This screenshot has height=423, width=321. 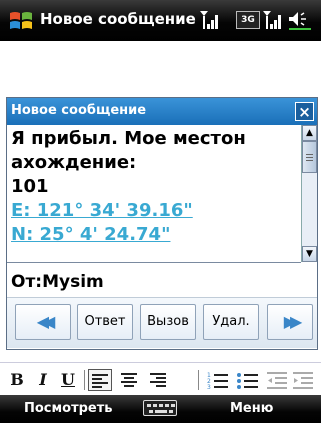 What do you see at coordinates (105, 322) in the screenshot?
I see `reply-button: Ответ` at bounding box center [105, 322].